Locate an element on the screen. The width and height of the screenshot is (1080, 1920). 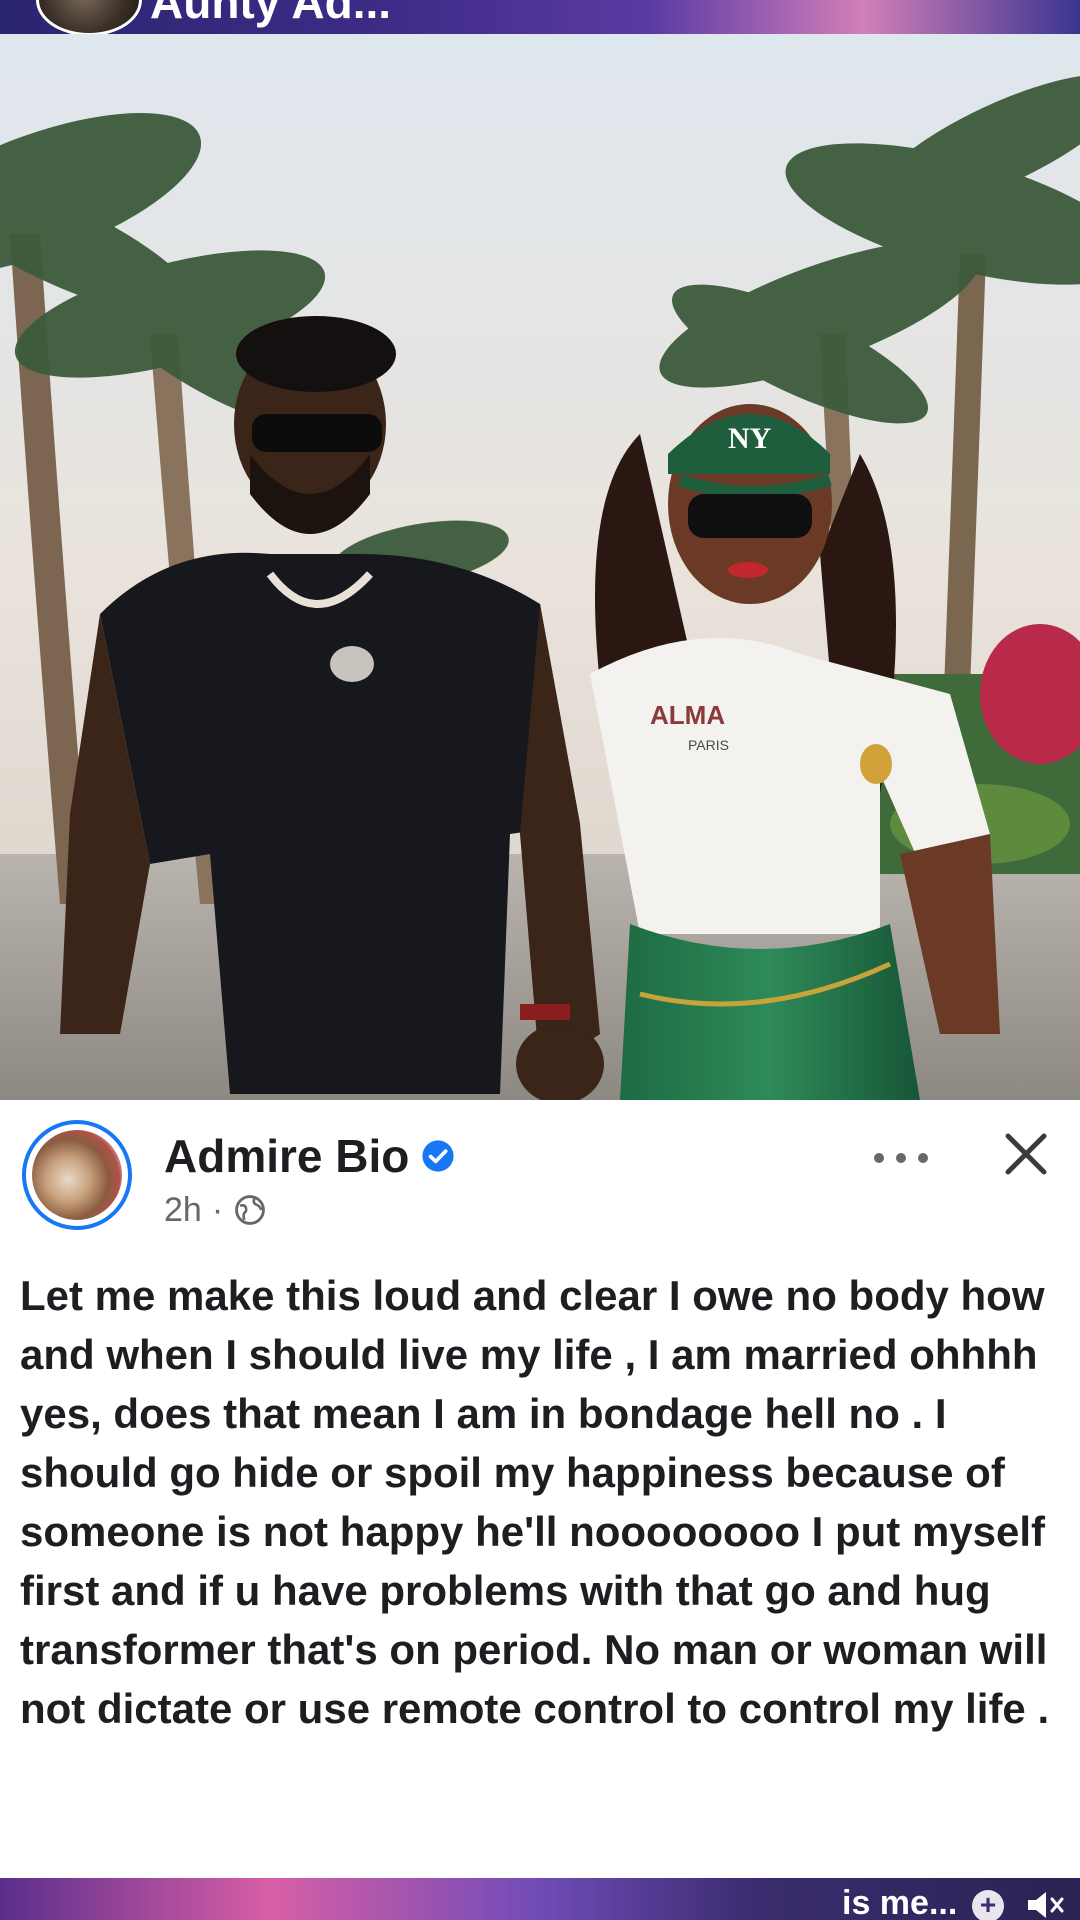
more-dots-icon is located at coordinates (901, 1158).